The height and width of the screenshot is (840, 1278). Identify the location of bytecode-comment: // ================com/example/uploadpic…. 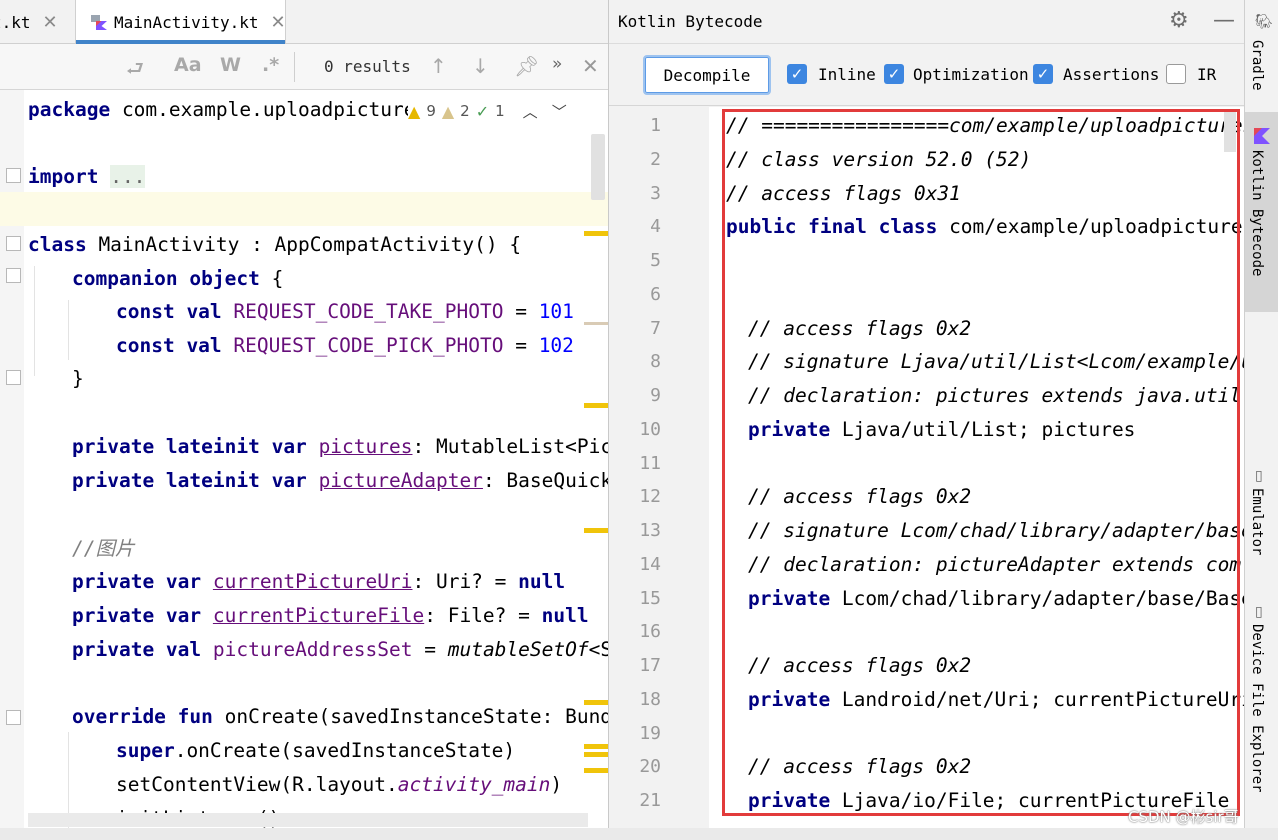
(985, 125).